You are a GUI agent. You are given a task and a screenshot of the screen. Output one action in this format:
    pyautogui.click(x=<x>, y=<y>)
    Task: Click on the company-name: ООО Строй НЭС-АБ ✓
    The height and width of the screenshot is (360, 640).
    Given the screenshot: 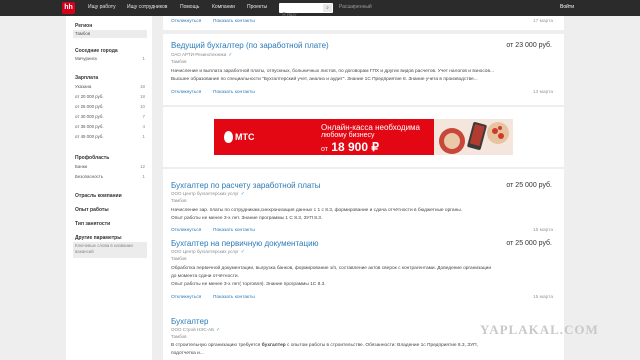 What is the action you would take?
    pyautogui.click(x=195, y=330)
    